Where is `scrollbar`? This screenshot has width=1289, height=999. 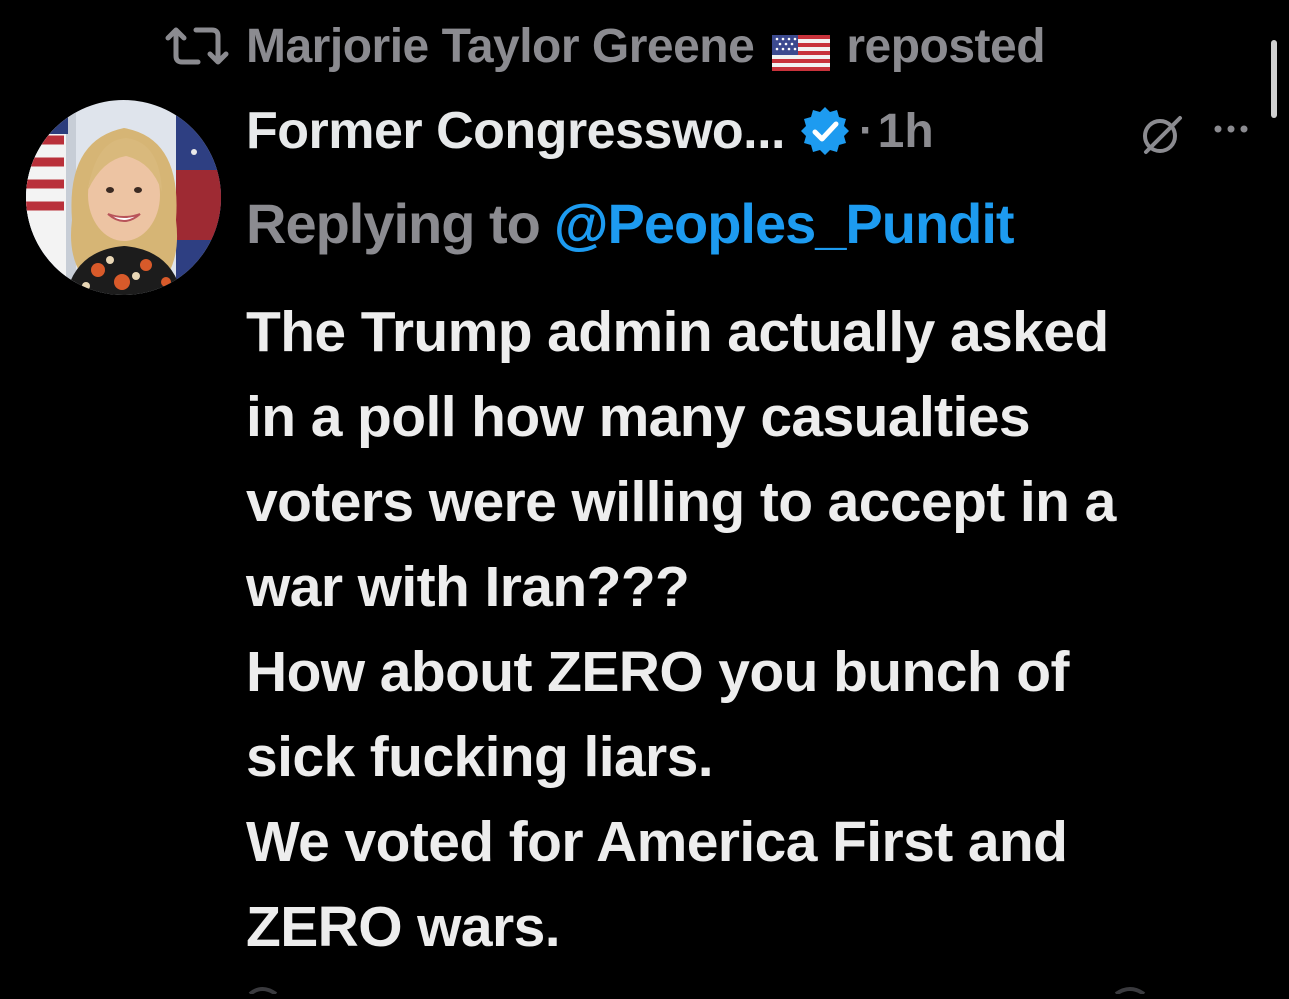 scrollbar is located at coordinates (1274, 79).